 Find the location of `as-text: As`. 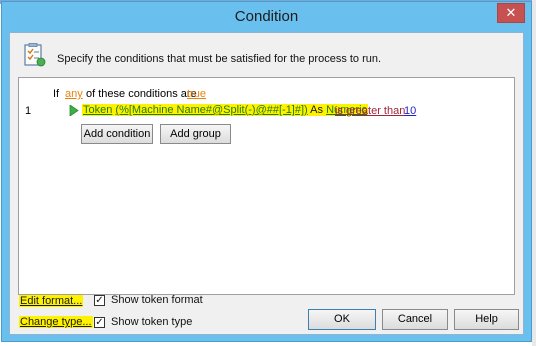

as-text: As is located at coordinates (316, 110).